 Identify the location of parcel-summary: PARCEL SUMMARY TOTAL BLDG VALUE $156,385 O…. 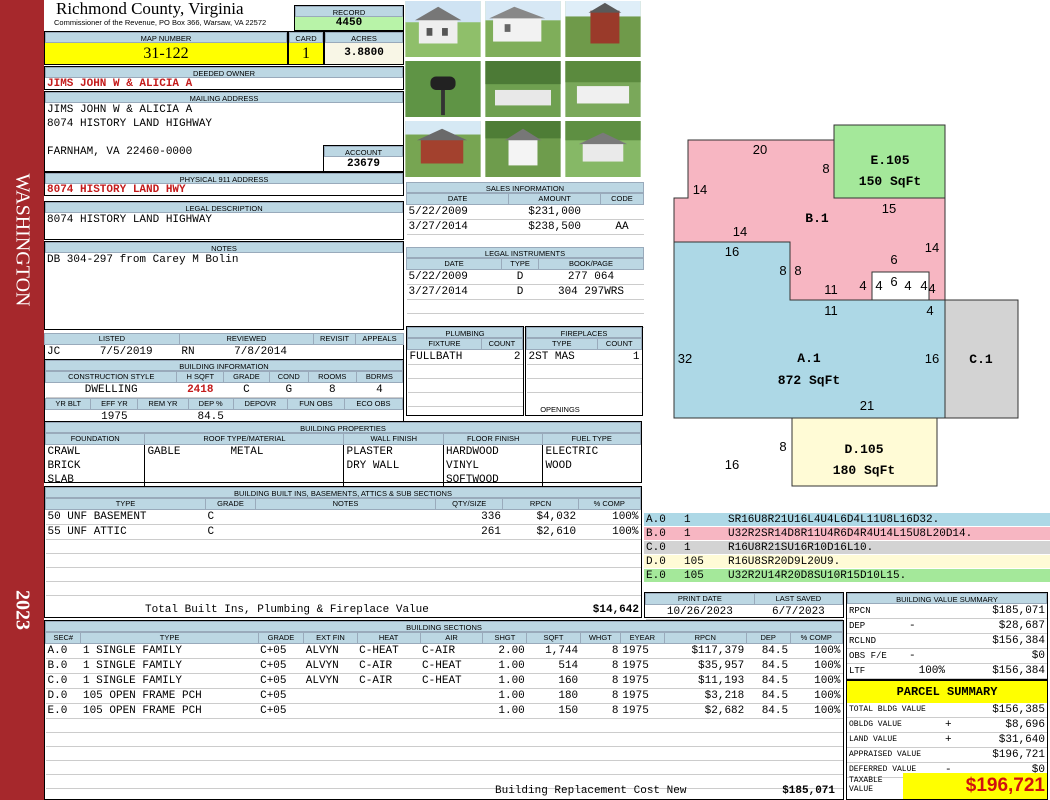
(947, 740).